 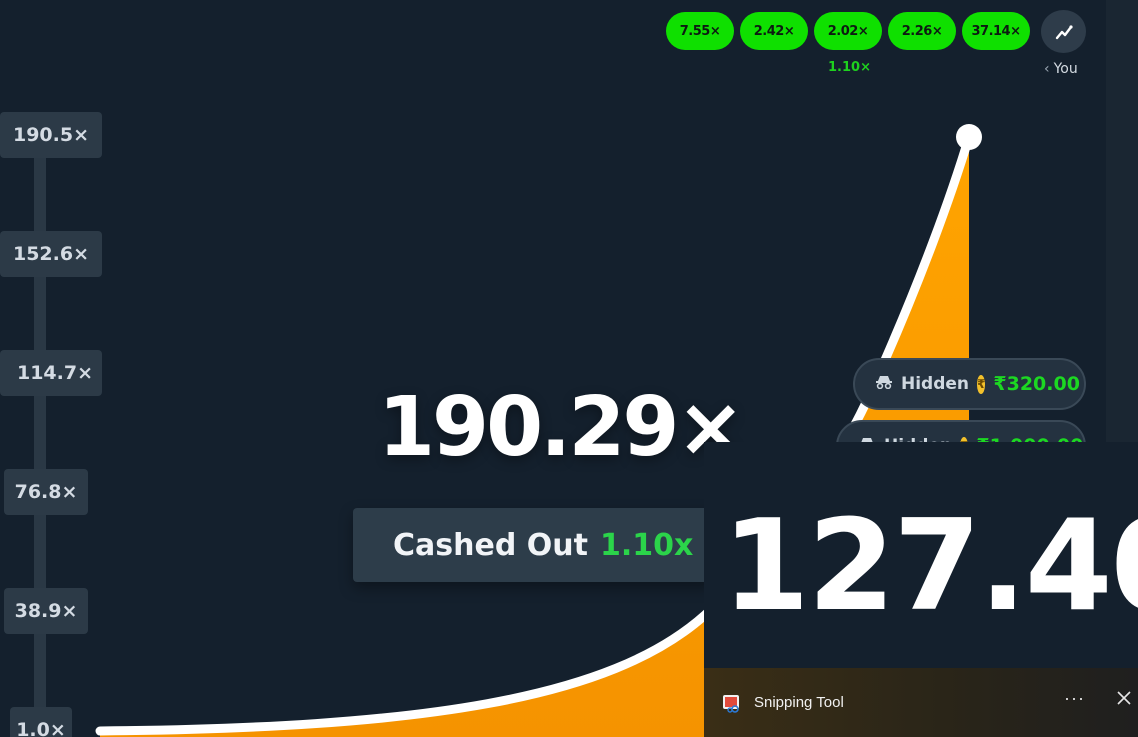 What do you see at coordinates (935, 384) in the screenshot?
I see `player-name: Hidden` at bounding box center [935, 384].